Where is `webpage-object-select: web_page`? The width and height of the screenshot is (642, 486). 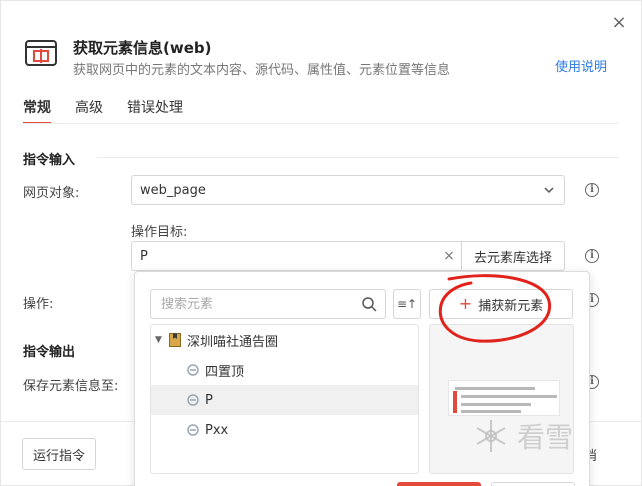 webpage-object-select: web_page is located at coordinates (348, 190).